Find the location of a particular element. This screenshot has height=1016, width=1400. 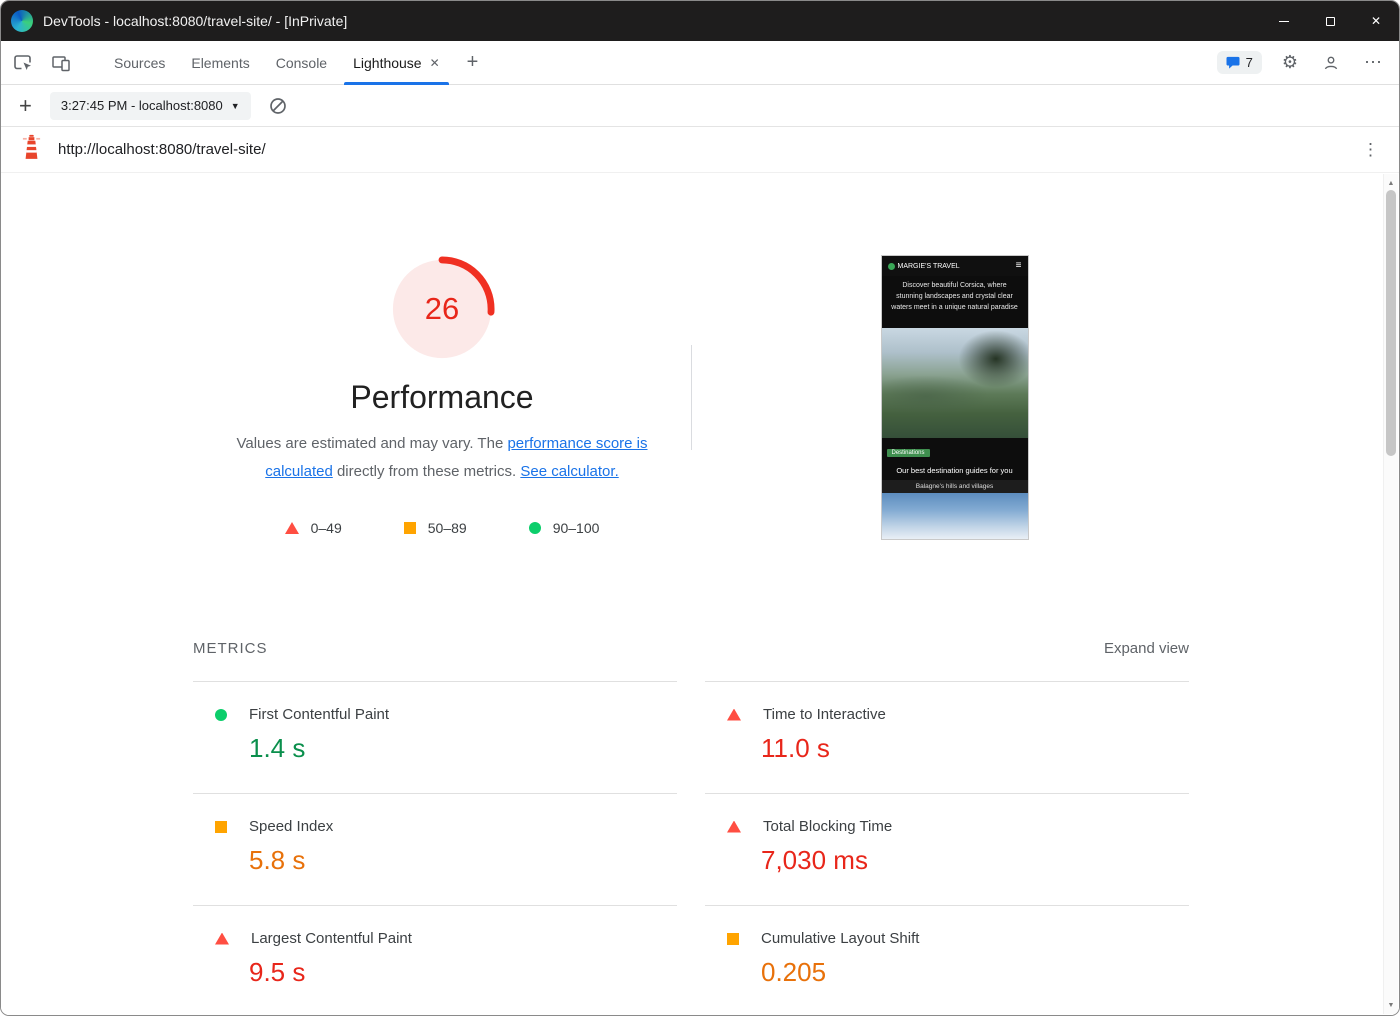

minimize-button is located at coordinates (1284, 21).